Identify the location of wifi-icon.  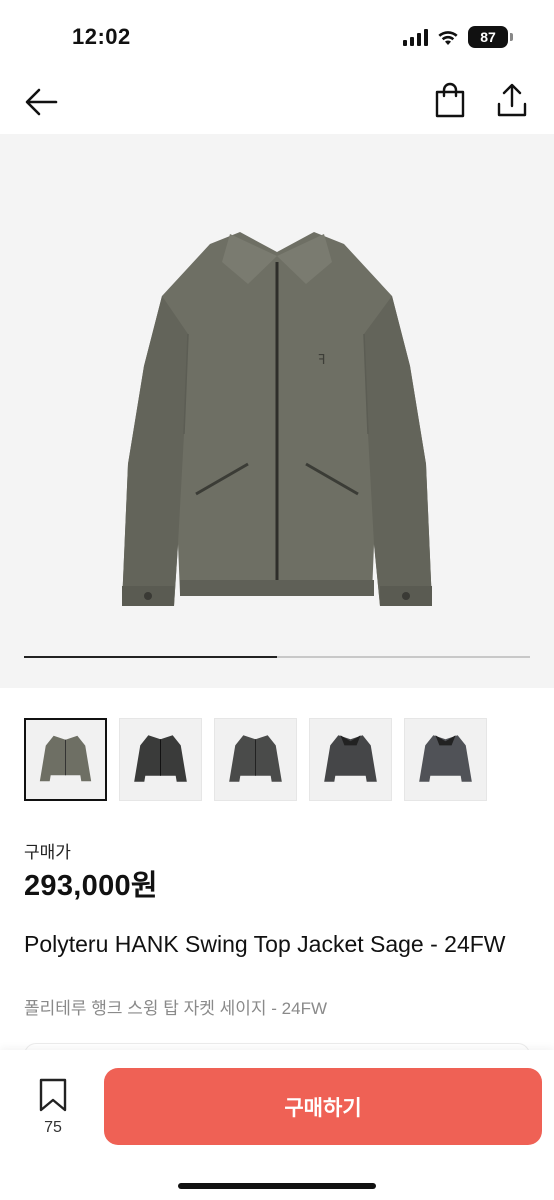
(448, 38).